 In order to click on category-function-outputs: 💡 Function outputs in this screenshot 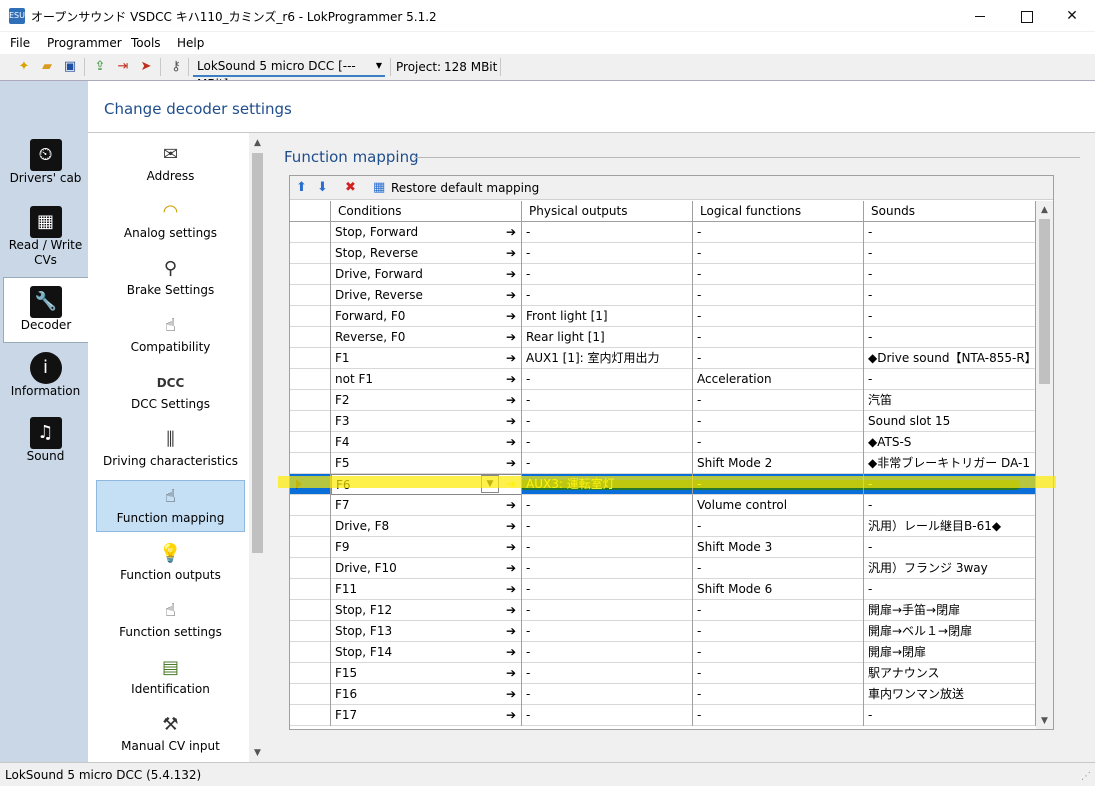, I will do `click(170, 564)`.